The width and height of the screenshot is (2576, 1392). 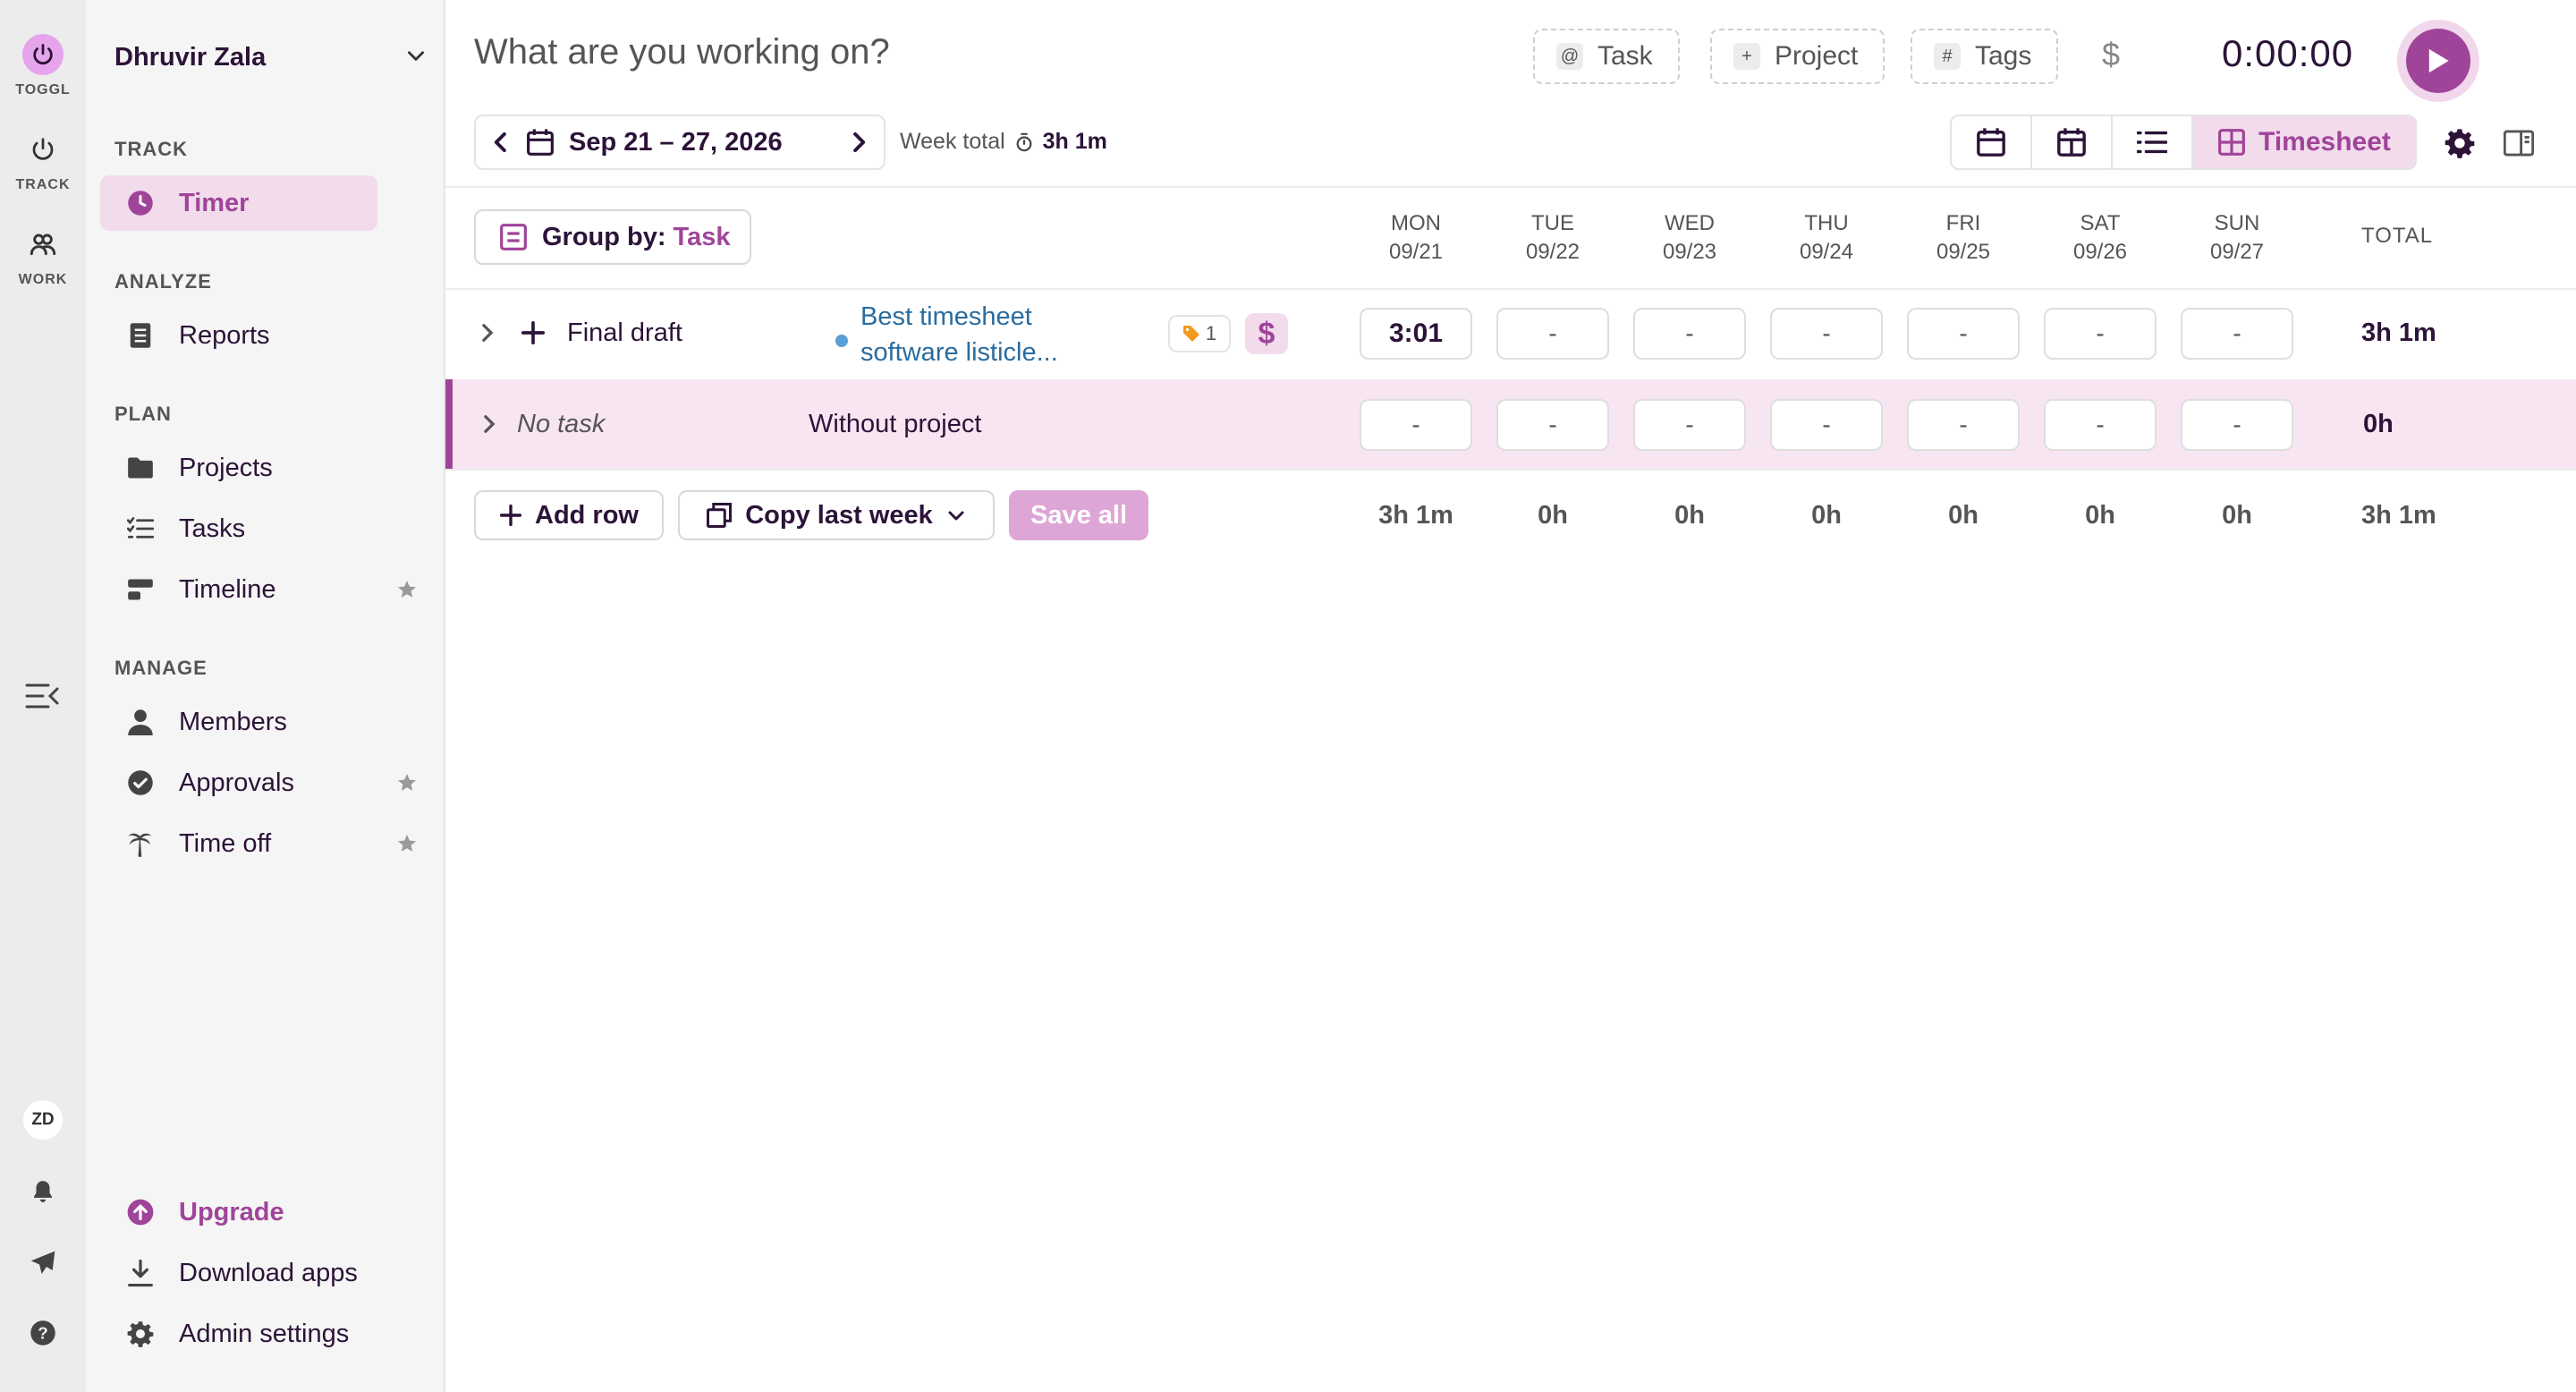 I want to click on day-total-mon: 3h 1m, so click(x=1415, y=515).